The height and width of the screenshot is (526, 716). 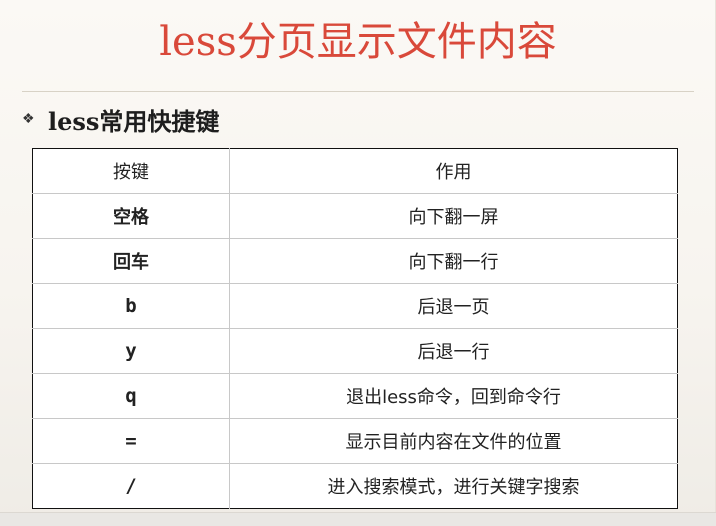 What do you see at coordinates (131, 306) in the screenshot?
I see `key-cell: b` at bounding box center [131, 306].